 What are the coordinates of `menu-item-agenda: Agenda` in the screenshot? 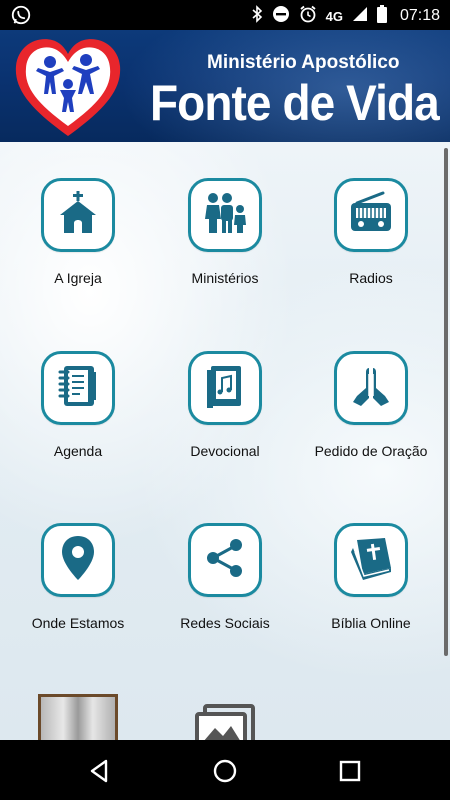 It's located at (78, 405).